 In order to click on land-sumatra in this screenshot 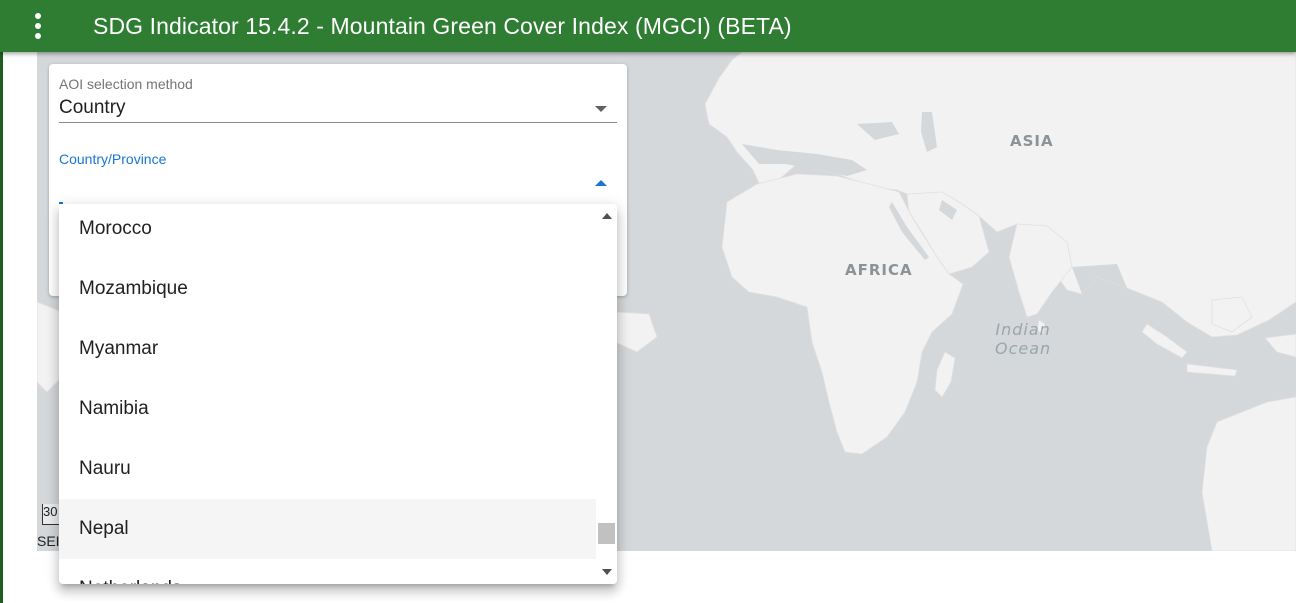, I will do `click(1164, 341)`.